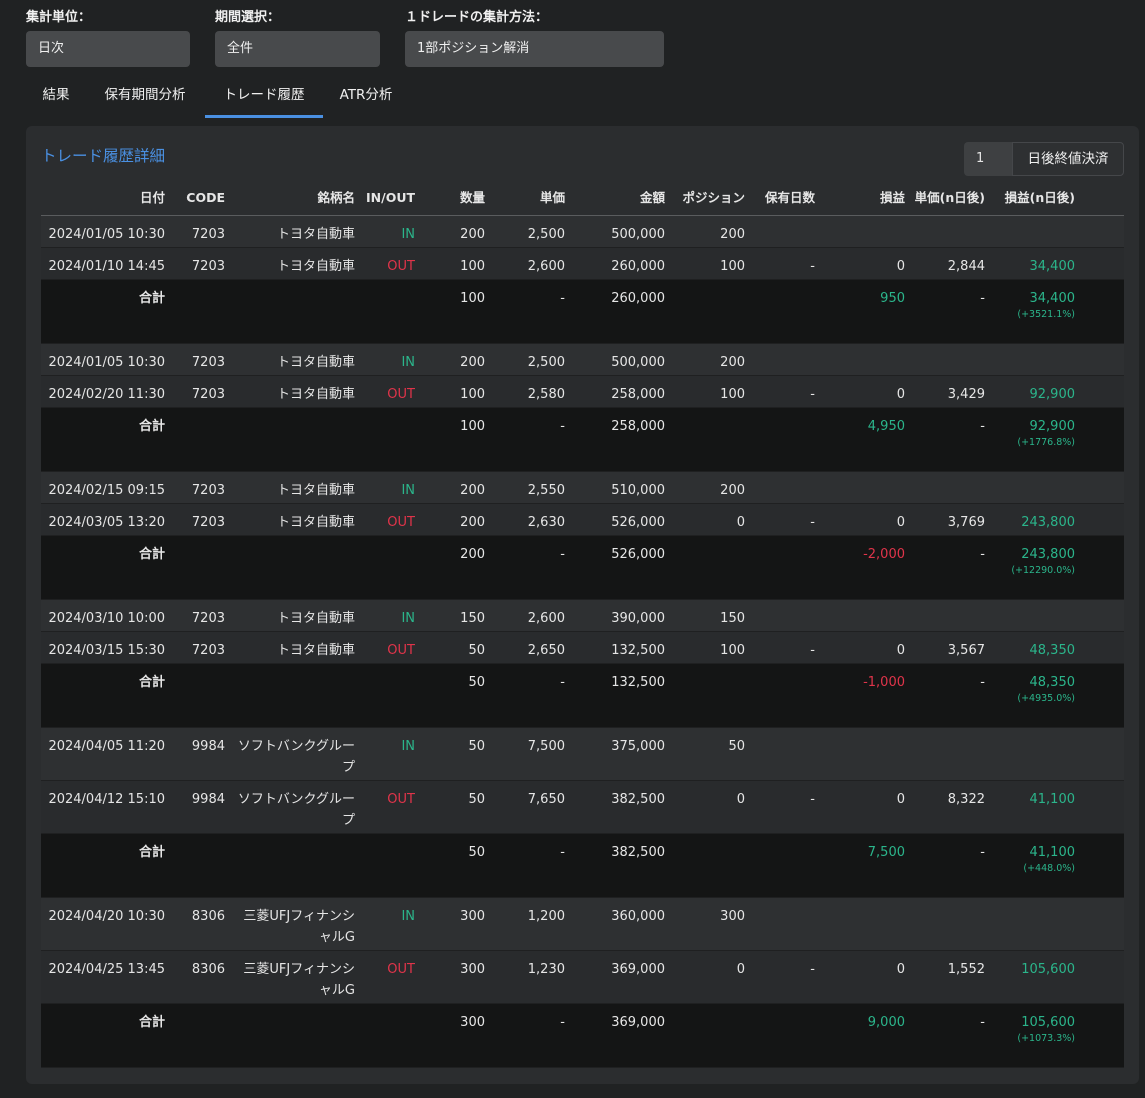 The width and height of the screenshot is (1145, 1098). What do you see at coordinates (732, 916) in the screenshot?
I see `cell-position: 300` at bounding box center [732, 916].